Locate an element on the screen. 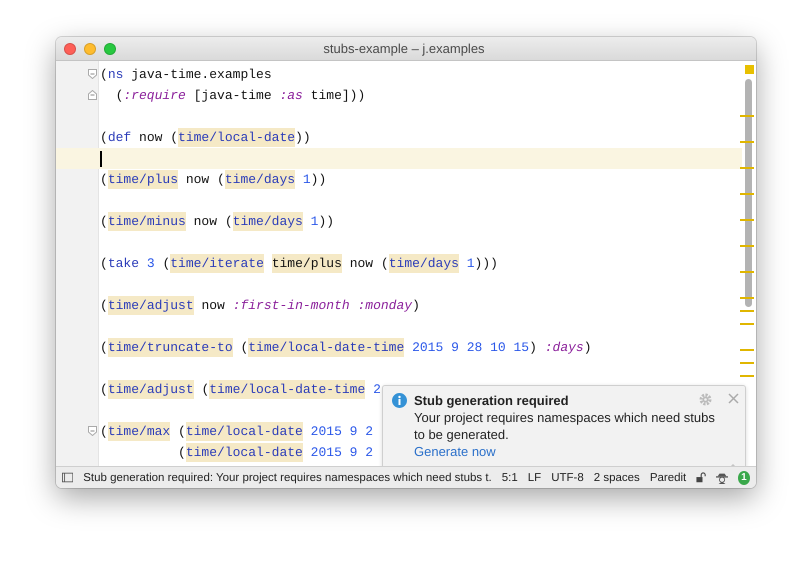 The width and height of the screenshot is (812, 562). window-title: stubs-example – j.examples is located at coordinates (404, 48).